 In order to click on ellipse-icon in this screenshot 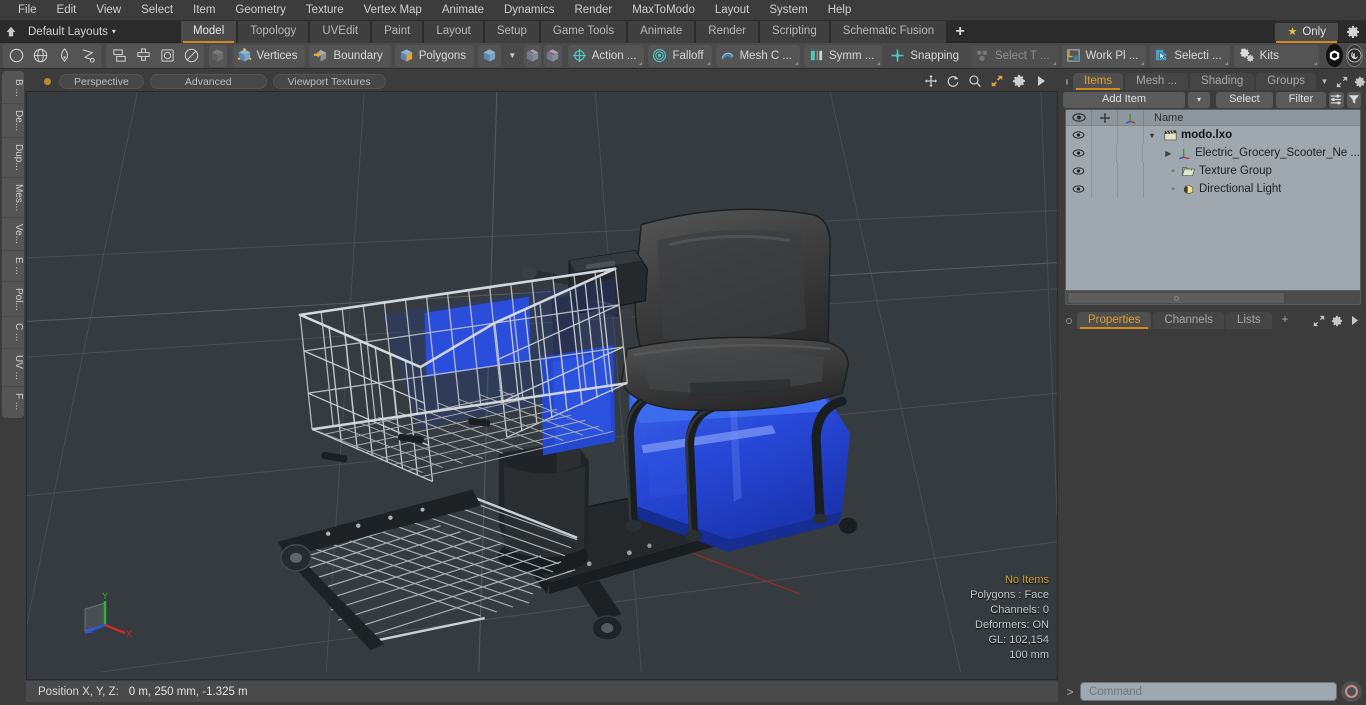, I will do `click(191, 56)`.